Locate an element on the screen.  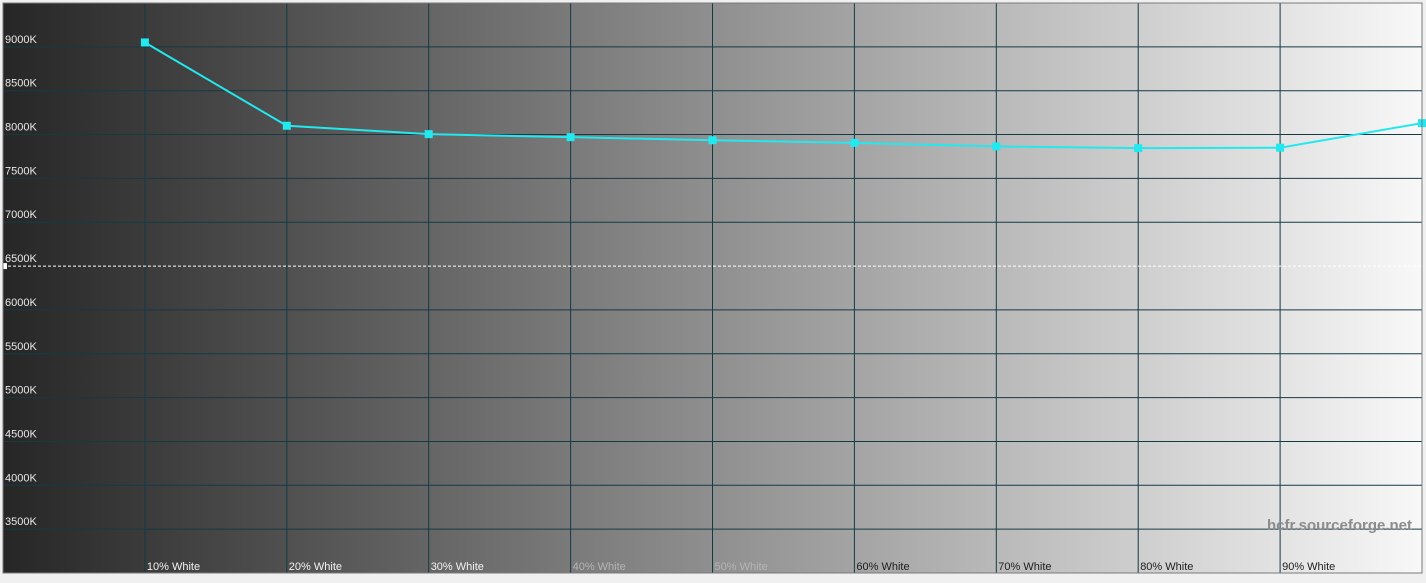
x-tick-label: 60% White is located at coordinates (882, 567).